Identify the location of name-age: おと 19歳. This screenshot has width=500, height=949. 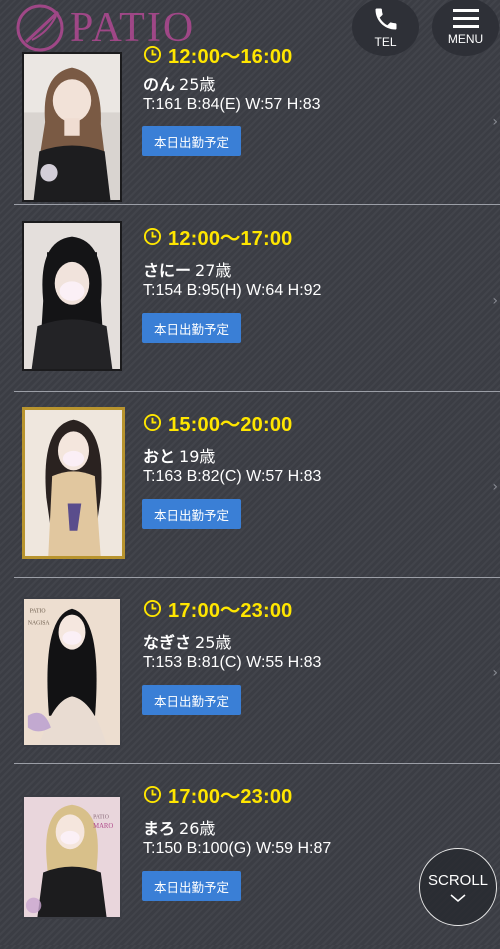
(179, 455).